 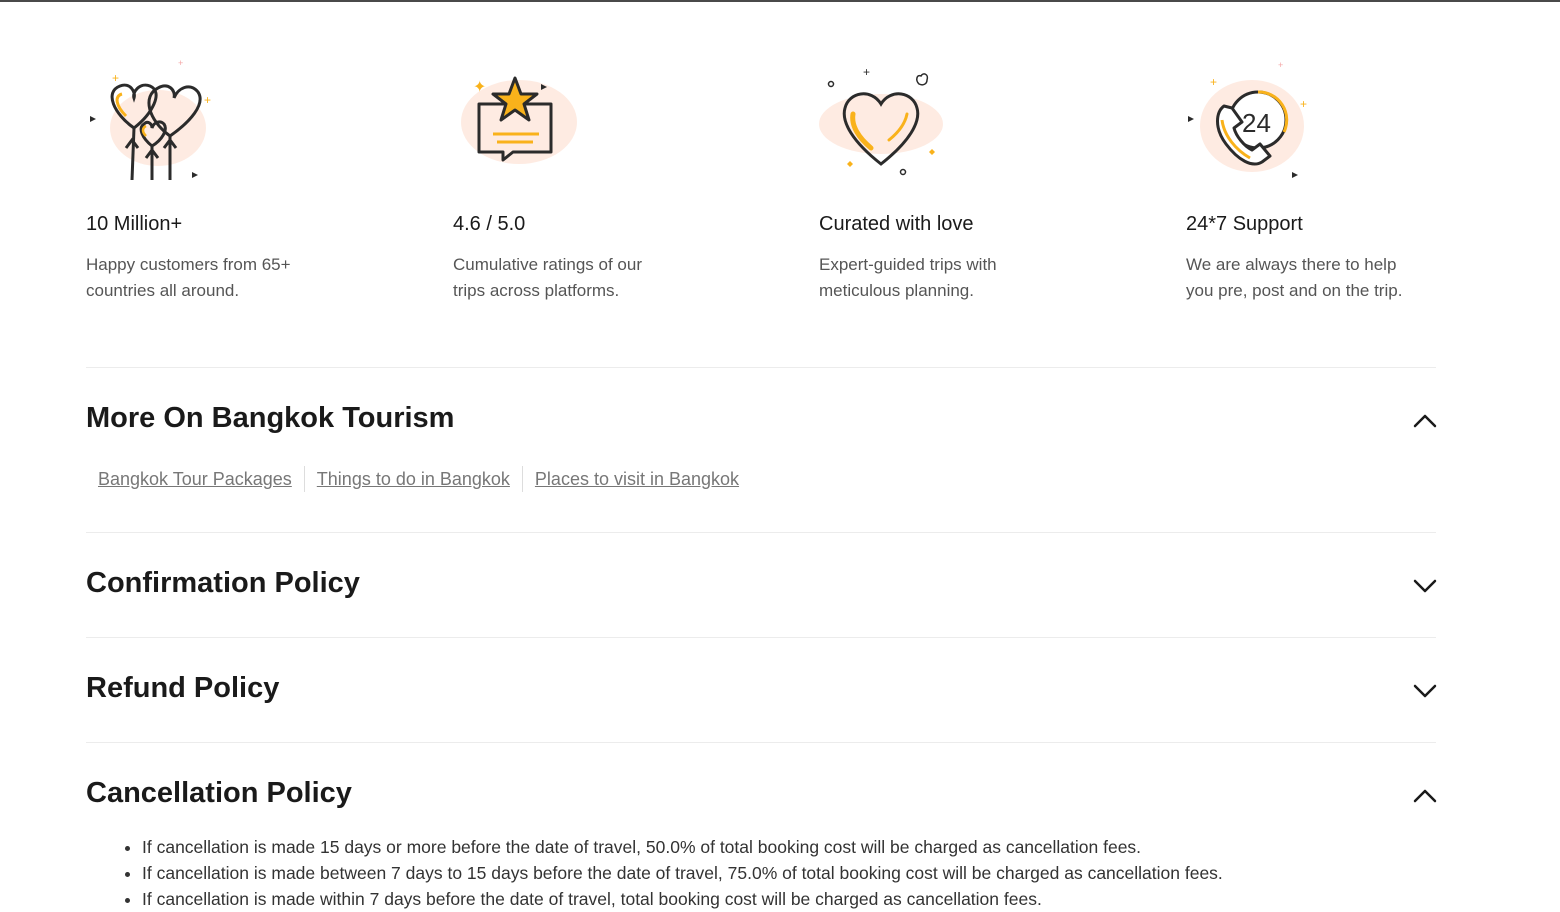 I want to click on feature-desc-line: We are always there to help, so click(x=1291, y=264).